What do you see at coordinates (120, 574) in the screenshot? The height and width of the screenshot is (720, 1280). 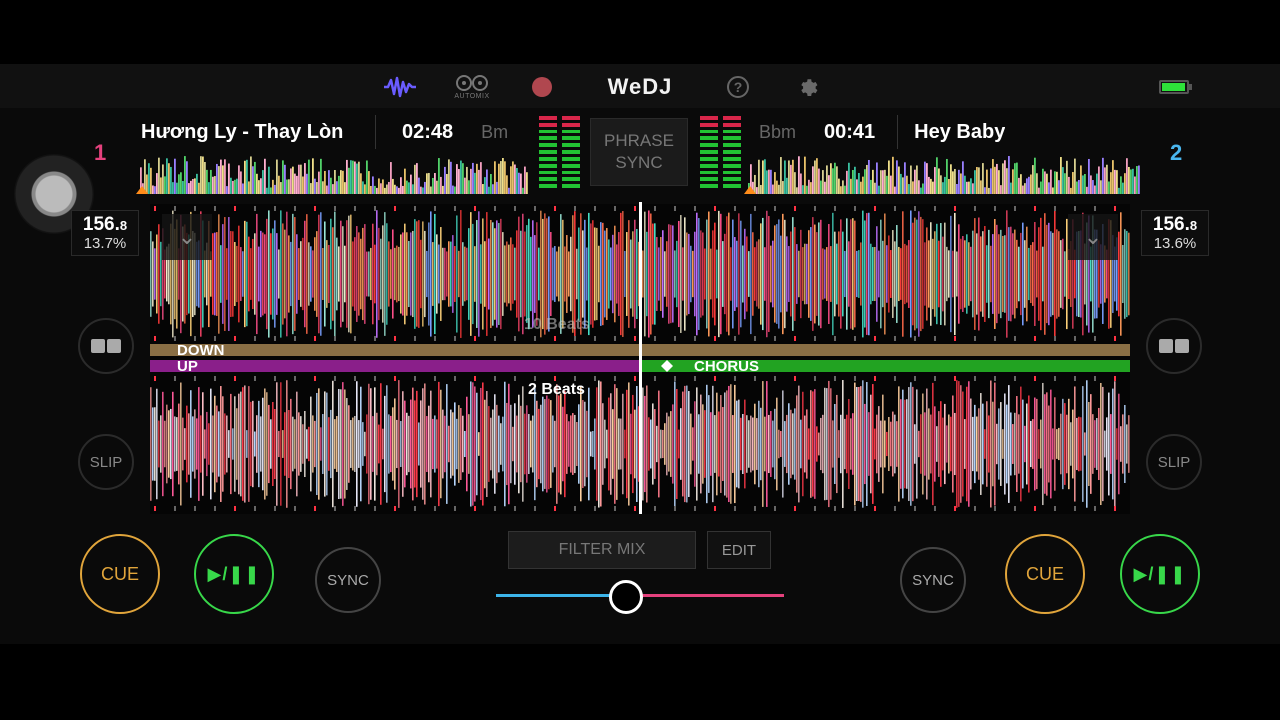 I see `deck1-cue-button: CUE` at bounding box center [120, 574].